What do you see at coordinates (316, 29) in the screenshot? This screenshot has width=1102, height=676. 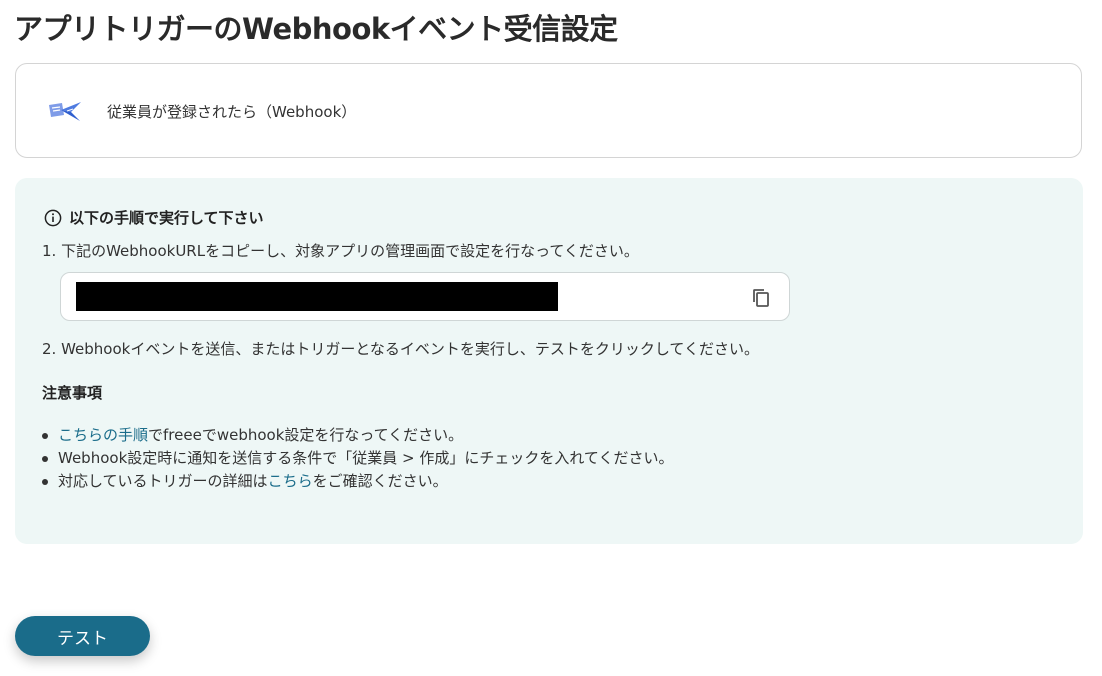 I see `page-title: アプリトリガーのWebhookイベント受信設定` at bounding box center [316, 29].